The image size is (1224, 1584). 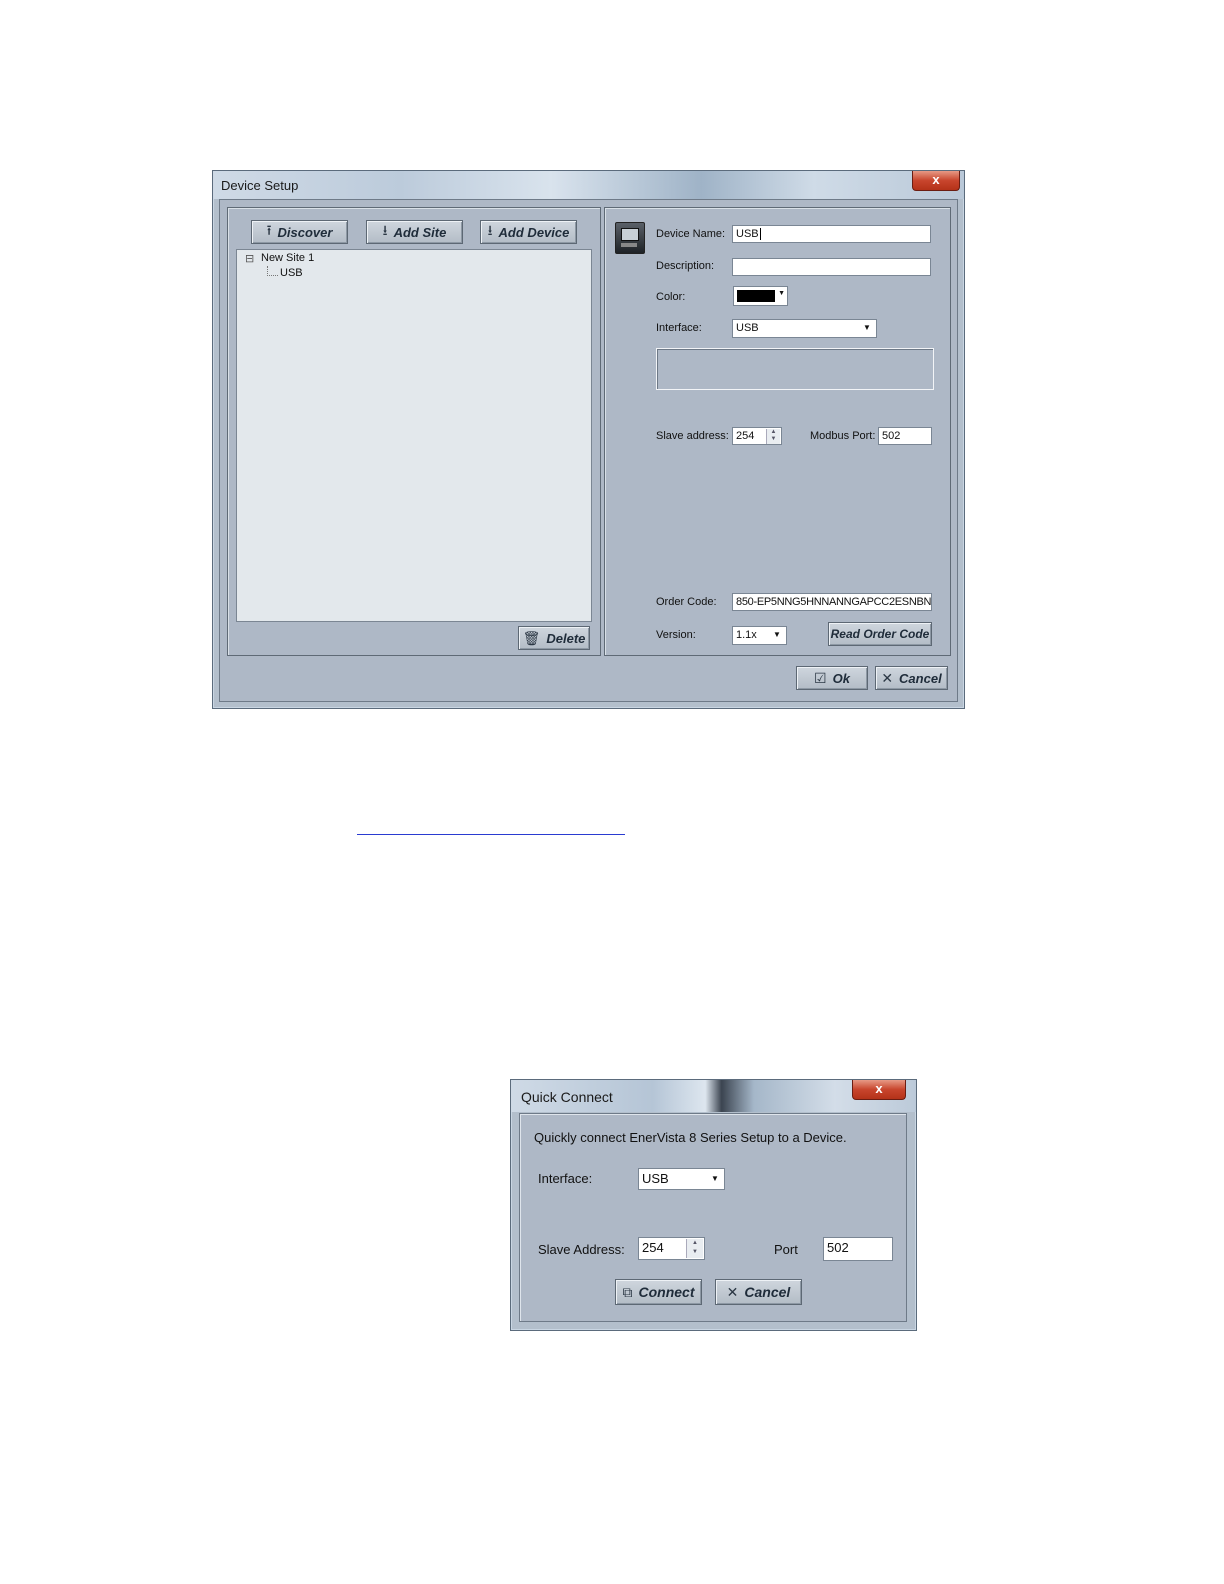 I want to click on connect-button: ⧉ Connect, so click(x=658, y=1292).